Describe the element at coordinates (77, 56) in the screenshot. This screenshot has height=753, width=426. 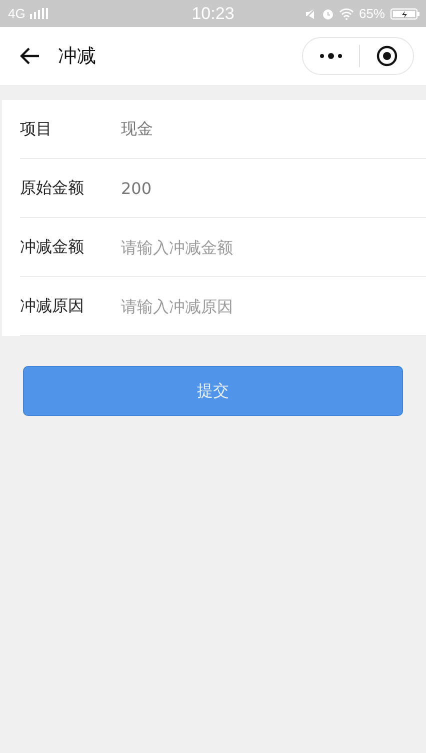
I see `page-title: 冲减` at that location.